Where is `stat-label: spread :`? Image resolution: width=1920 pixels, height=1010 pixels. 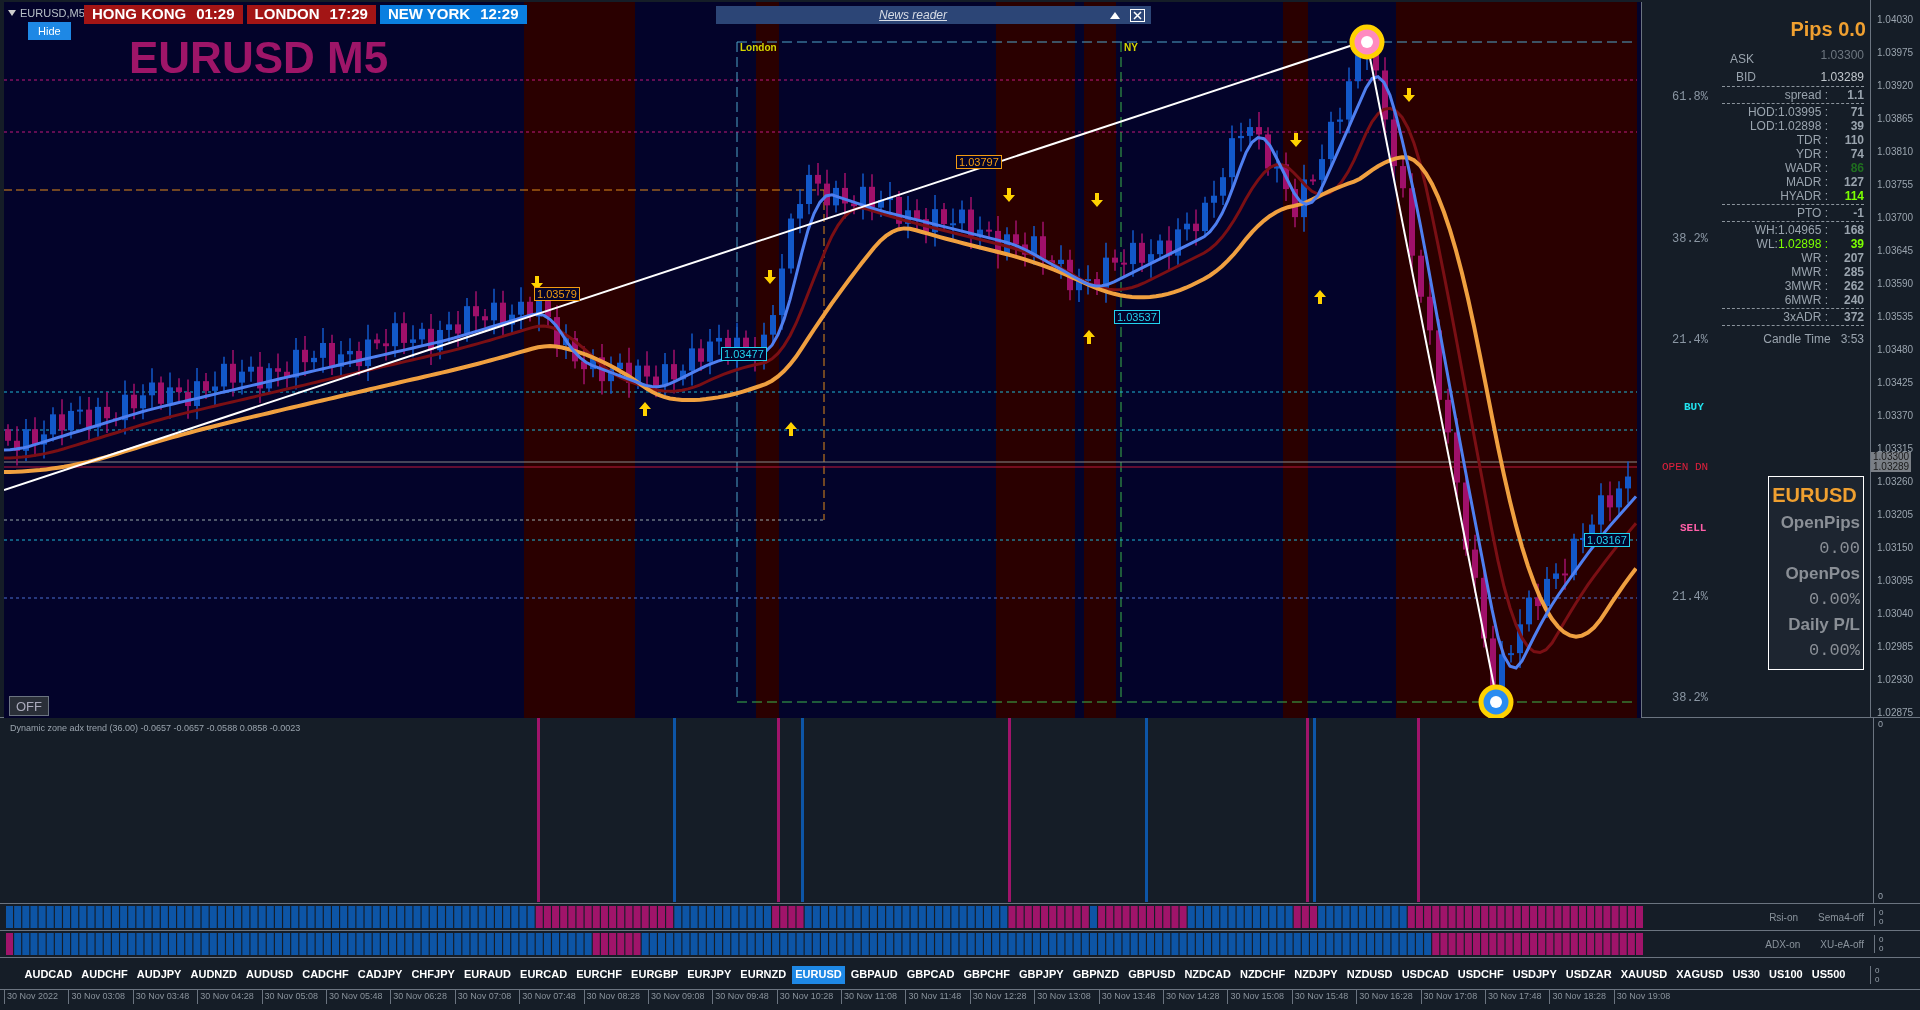 stat-label: spread : is located at coordinates (1806, 95).